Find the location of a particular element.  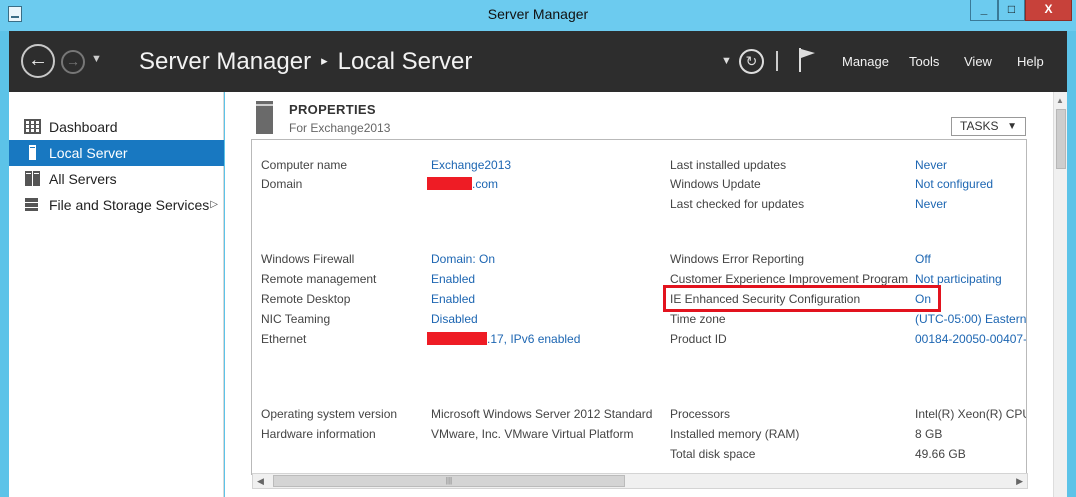

sidebar-item-label: All Servers is located at coordinates (83, 179).